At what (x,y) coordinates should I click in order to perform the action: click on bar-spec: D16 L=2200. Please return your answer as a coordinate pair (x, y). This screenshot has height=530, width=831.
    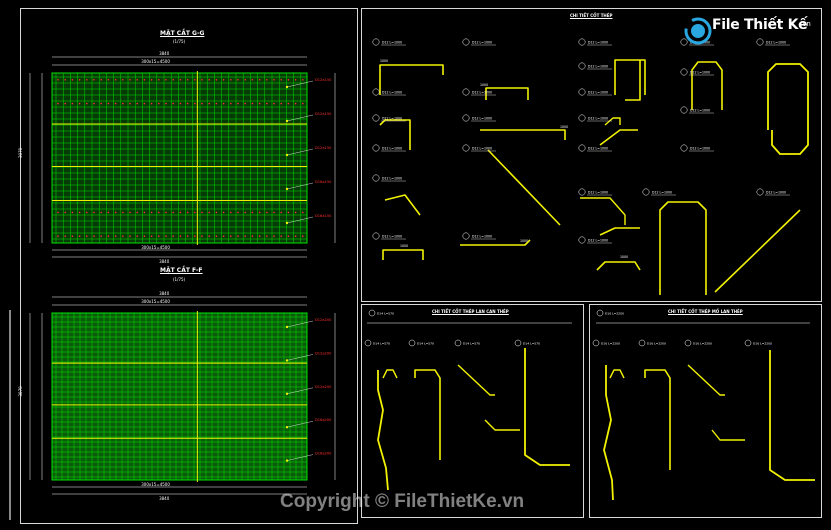
    Looking at the image, I should click on (702, 344).